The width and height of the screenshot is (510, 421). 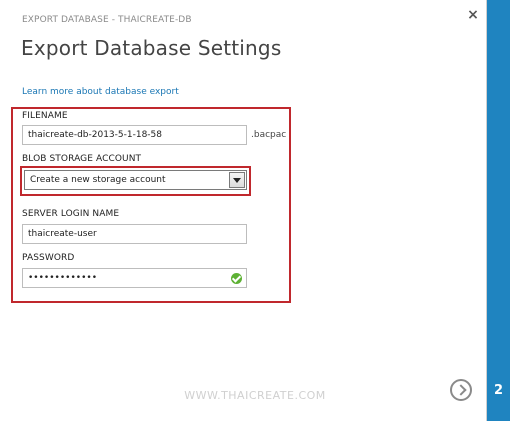 What do you see at coordinates (82, 159) in the screenshot?
I see `blob-storage-label: BLOB STORAGE ACCOUNT` at bounding box center [82, 159].